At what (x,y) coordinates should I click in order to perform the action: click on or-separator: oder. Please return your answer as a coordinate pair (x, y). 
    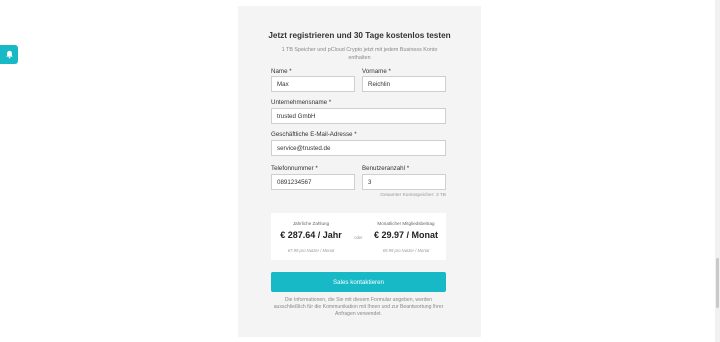
    Looking at the image, I should click on (358, 237).